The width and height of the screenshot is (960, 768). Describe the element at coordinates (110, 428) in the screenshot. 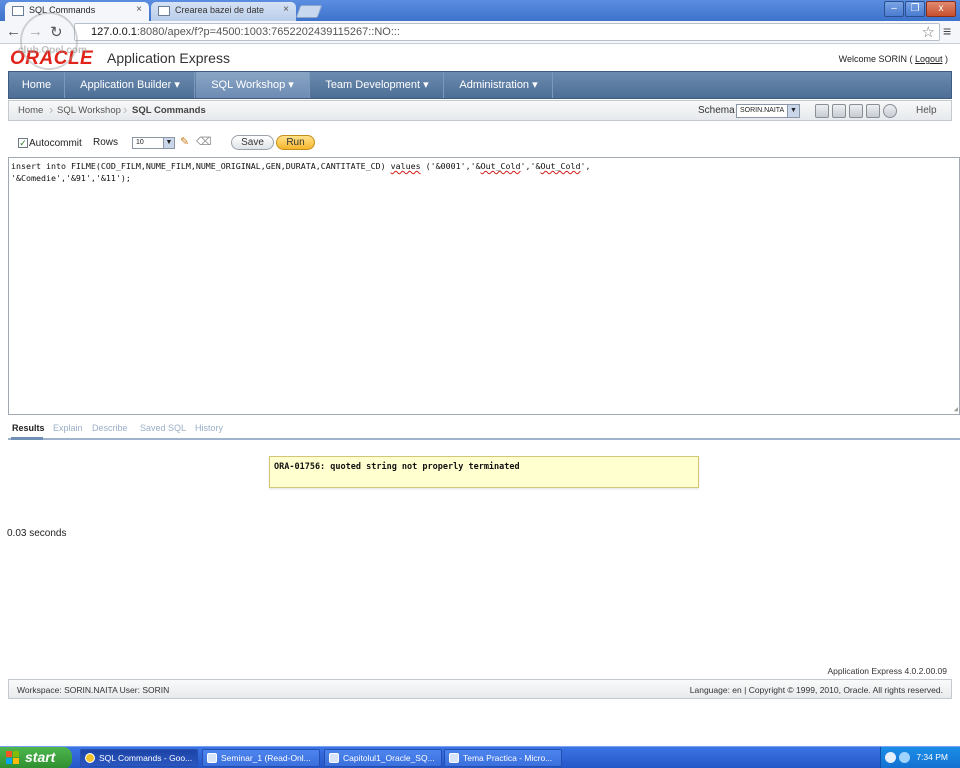

I see `tab-describe: Describe` at that location.